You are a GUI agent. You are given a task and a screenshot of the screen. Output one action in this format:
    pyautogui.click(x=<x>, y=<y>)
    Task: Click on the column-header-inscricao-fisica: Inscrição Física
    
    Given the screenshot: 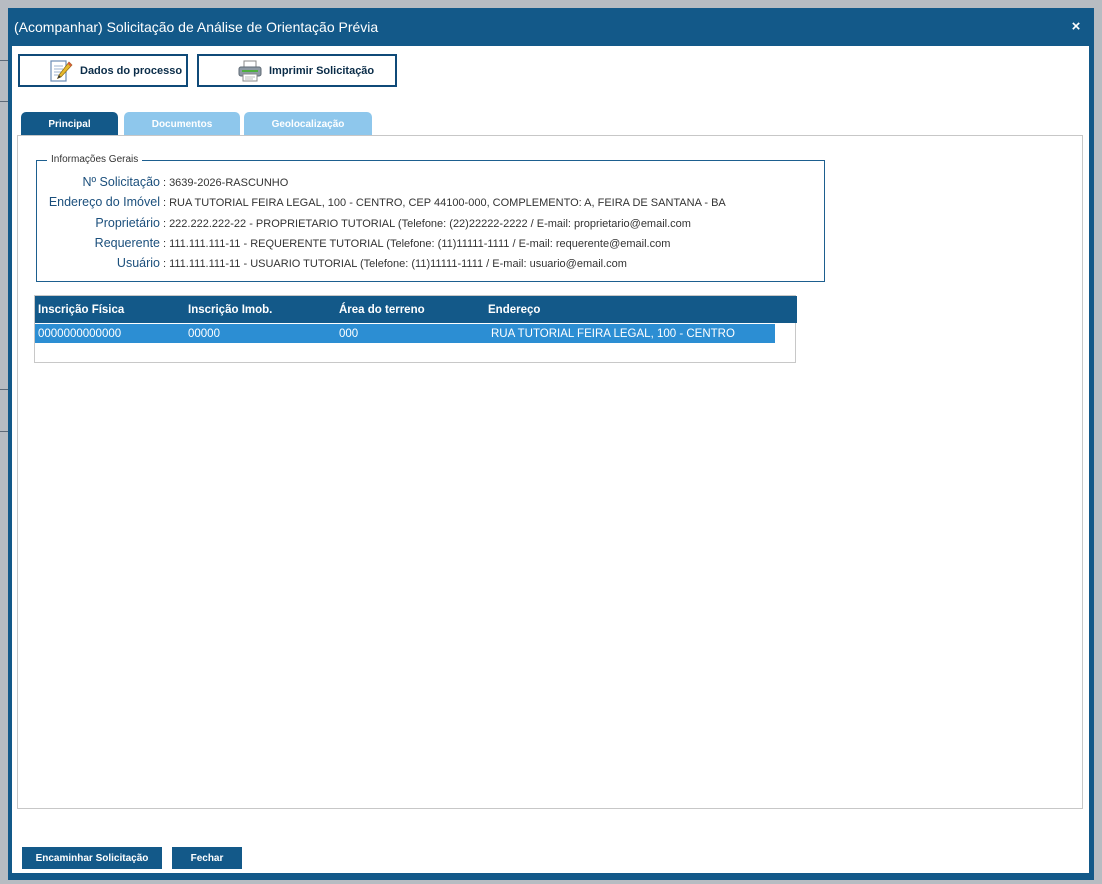 What is the action you would take?
    pyautogui.click(x=81, y=310)
    